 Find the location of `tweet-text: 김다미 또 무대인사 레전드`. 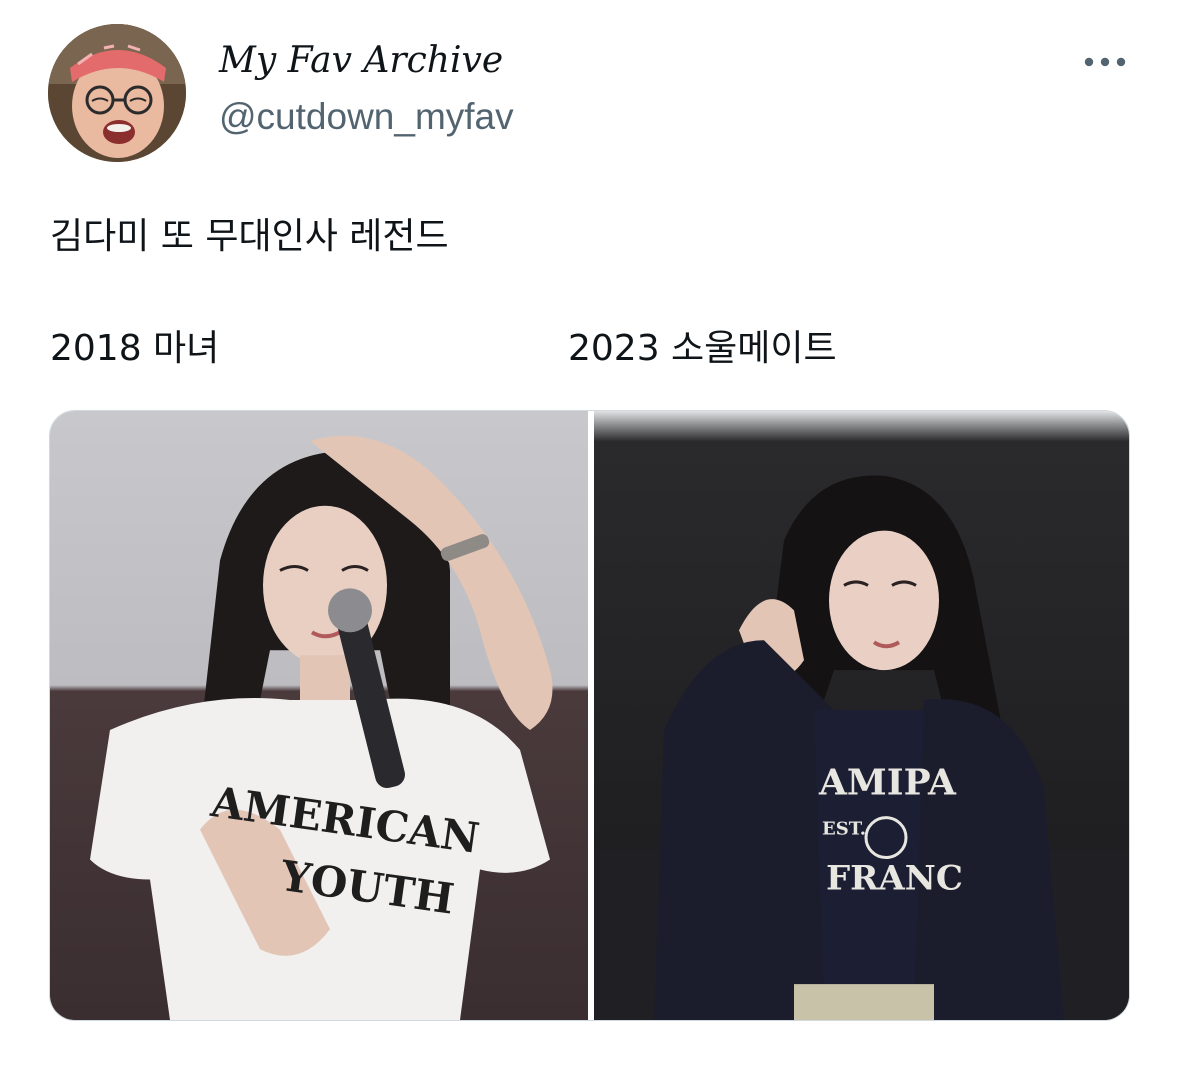

tweet-text: 김다미 또 무대인사 레전드 is located at coordinates (249, 236).